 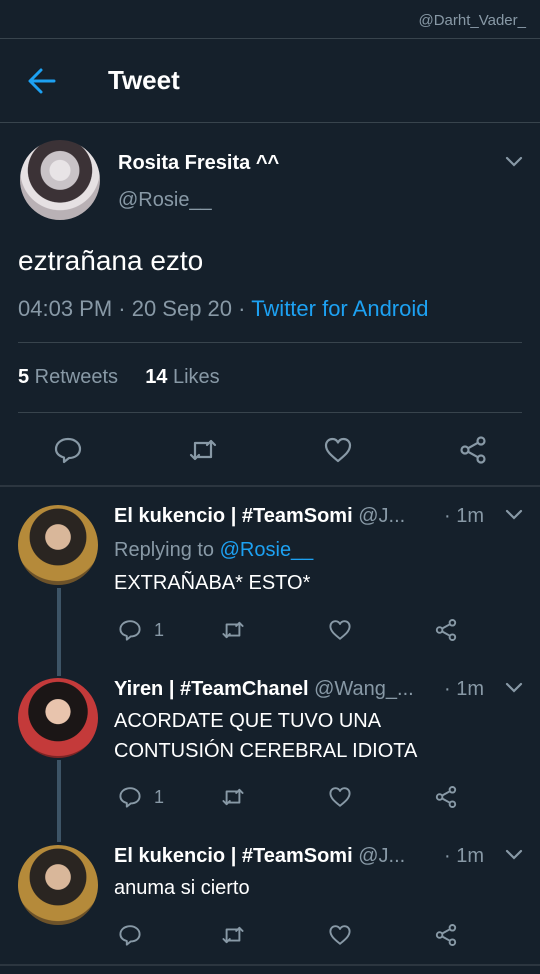 I want to click on tweet-stats: 5 Retweets 14 Likes, so click(x=119, y=377).